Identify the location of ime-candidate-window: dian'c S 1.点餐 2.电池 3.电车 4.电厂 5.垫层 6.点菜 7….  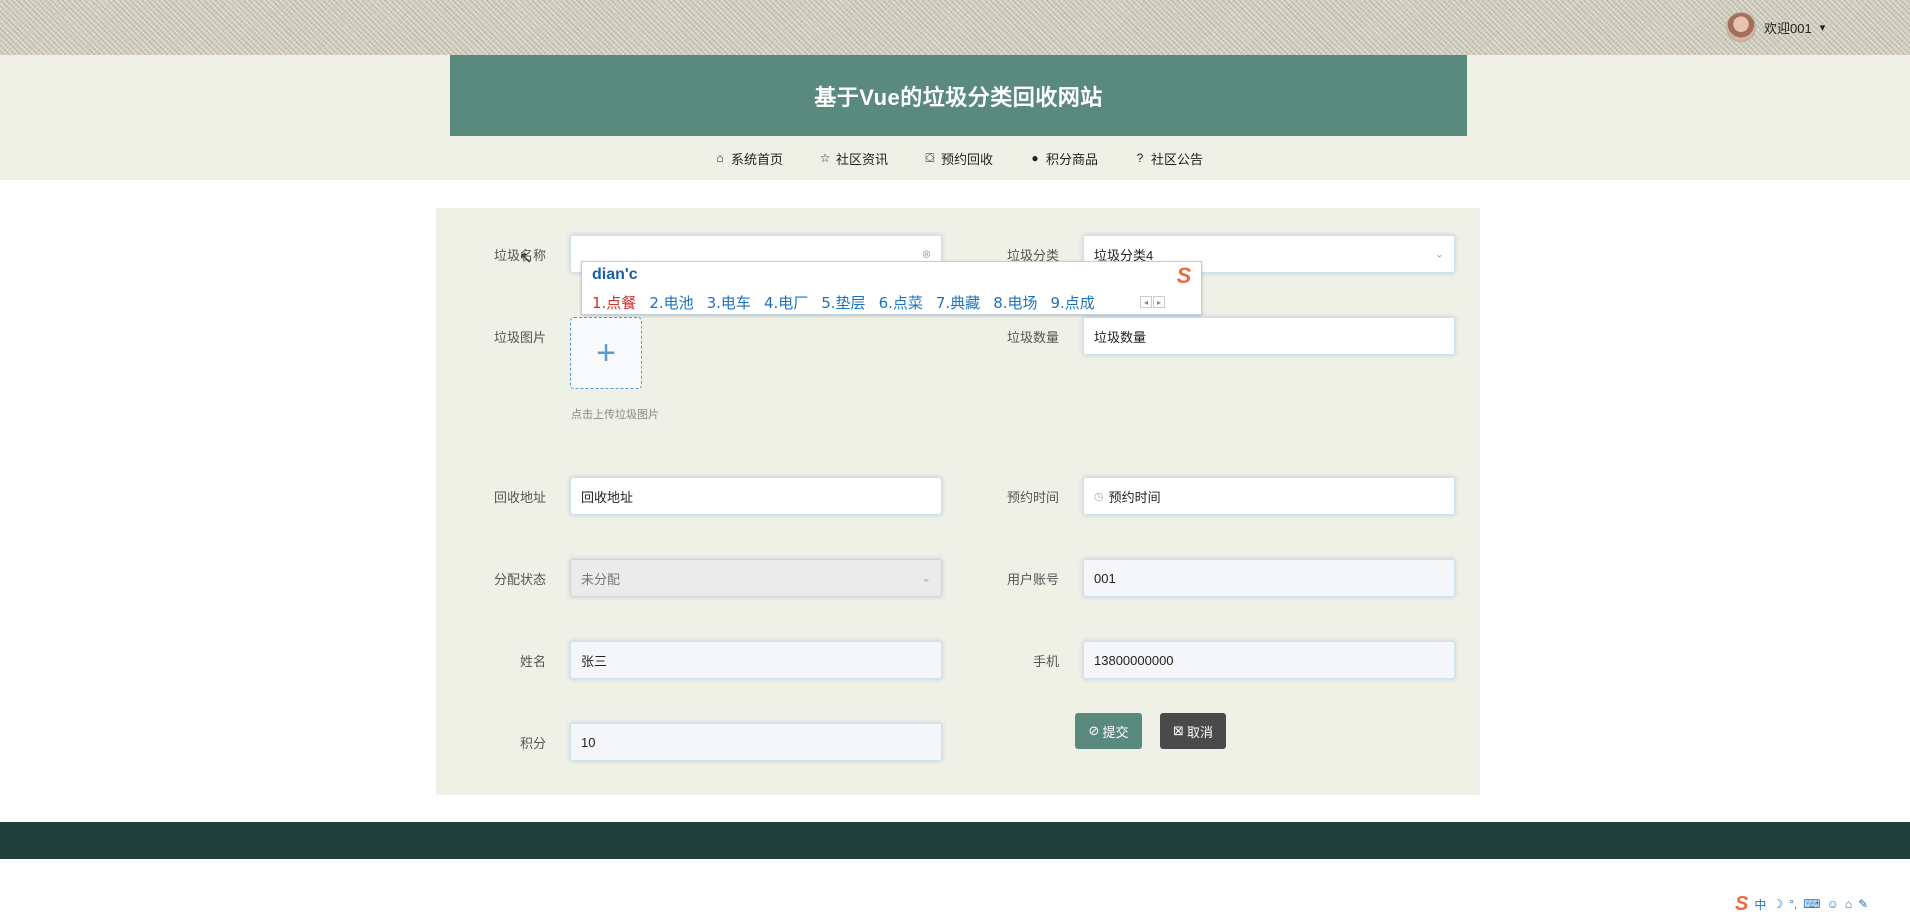
(891, 288).